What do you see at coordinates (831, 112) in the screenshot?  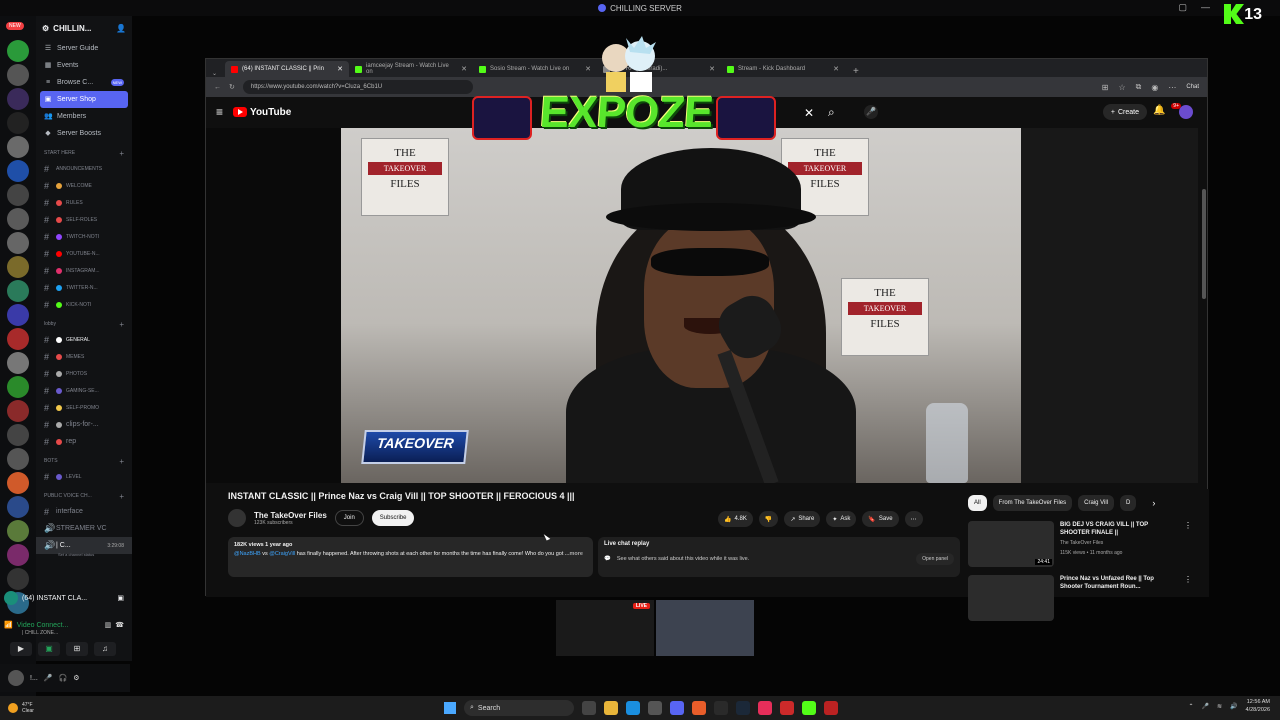 I see `search-icon: ⌕` at bounding box center [831, 112].